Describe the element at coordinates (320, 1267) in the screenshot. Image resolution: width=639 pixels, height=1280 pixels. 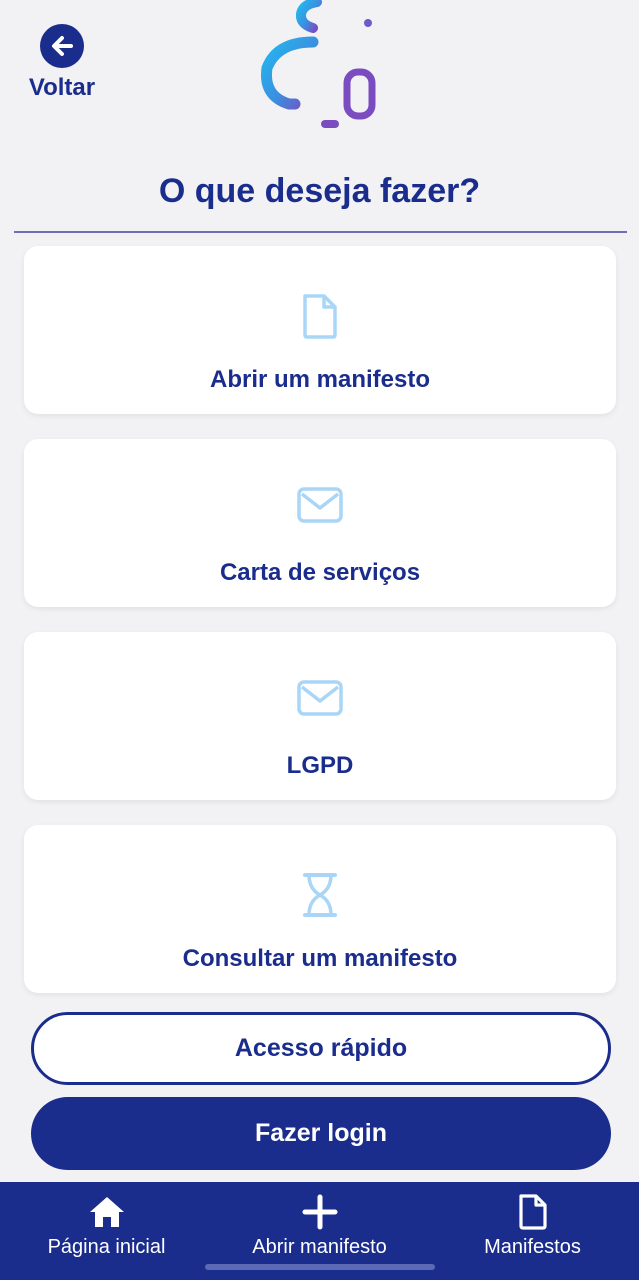
I see `home-indicator` at that location.